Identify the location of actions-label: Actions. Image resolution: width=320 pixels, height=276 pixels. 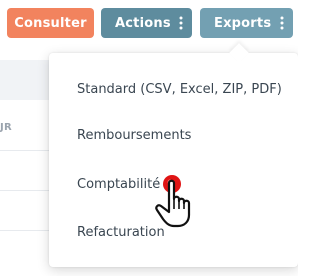
(143, 23).